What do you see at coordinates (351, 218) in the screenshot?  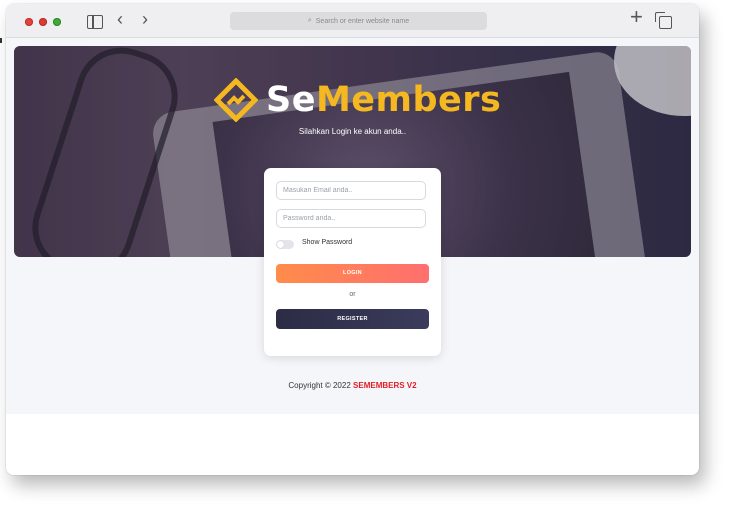 I see `password-field` at bounding box center [351, 218].